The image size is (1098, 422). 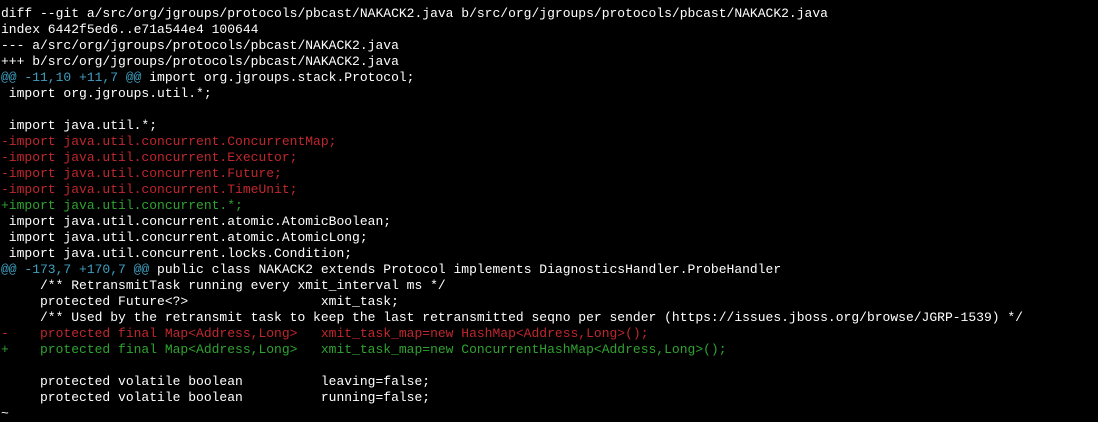 What do you see at coordinates (141, 173) in the screenshot?
I see `deleted-line: -import java.util.concurrent.Future;` at bounding box center [141, 173].